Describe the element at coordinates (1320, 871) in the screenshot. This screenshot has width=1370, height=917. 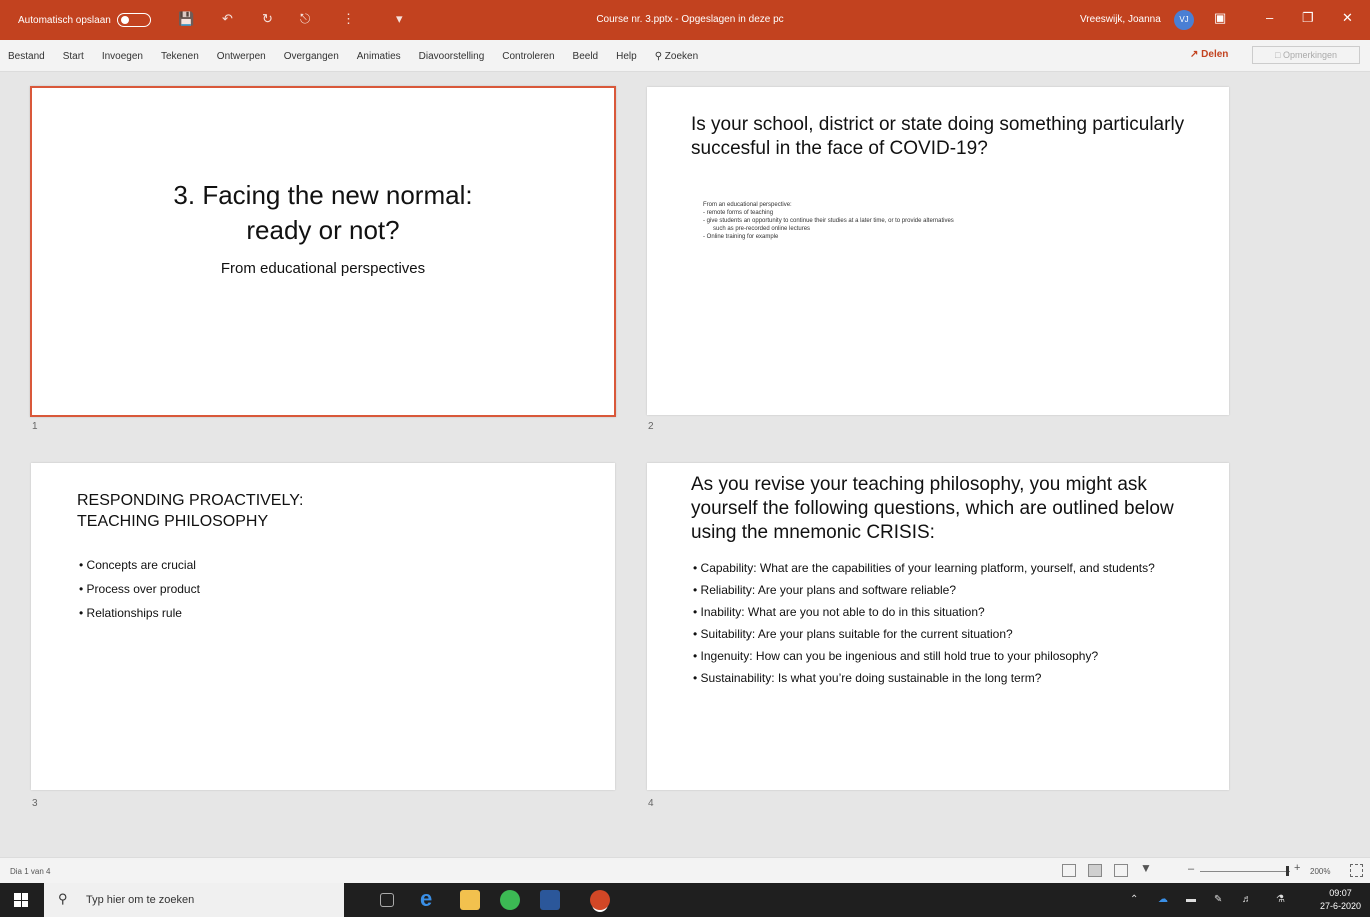
I see `zoom-level: 200%` at that location.